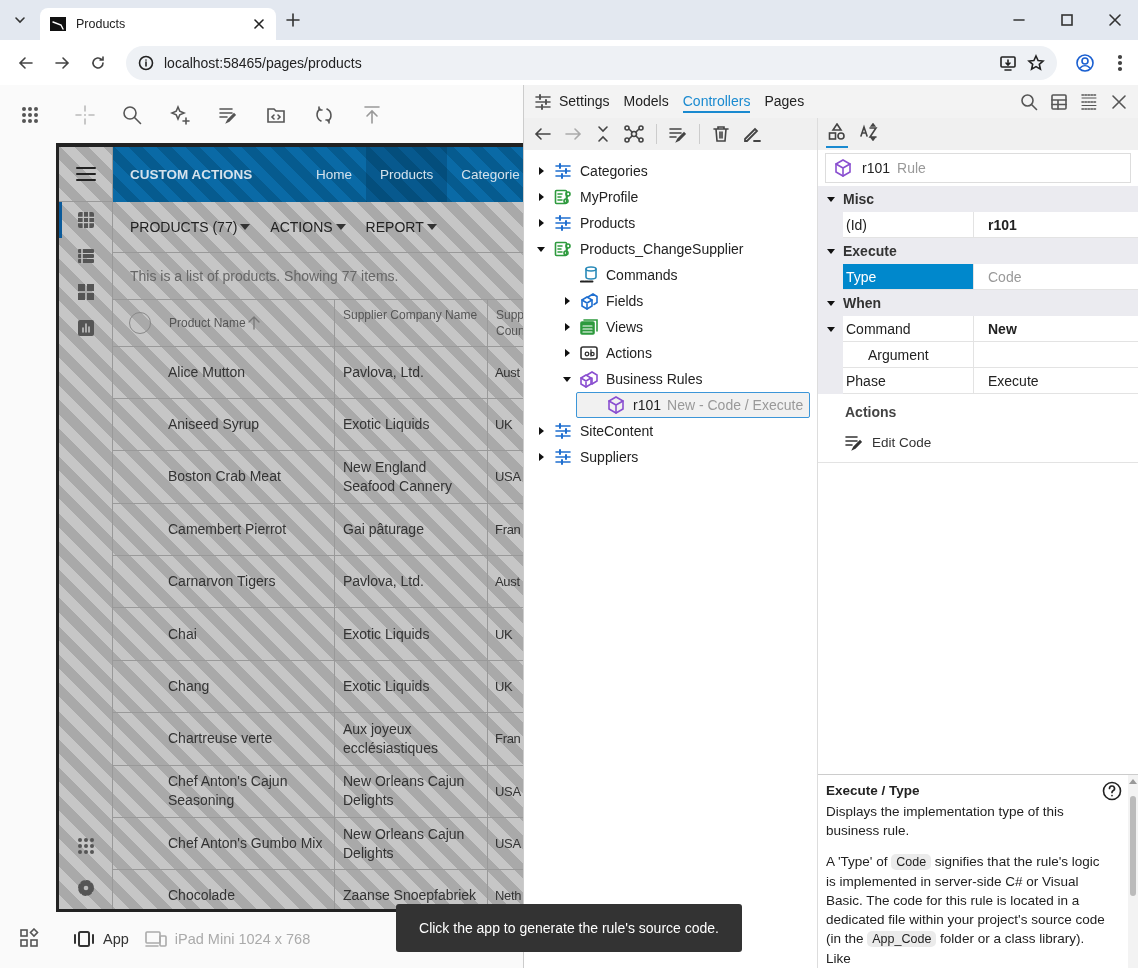 This screenshot has width=1138, height=968. I want to click on property-value: New, so click(1056, 329).